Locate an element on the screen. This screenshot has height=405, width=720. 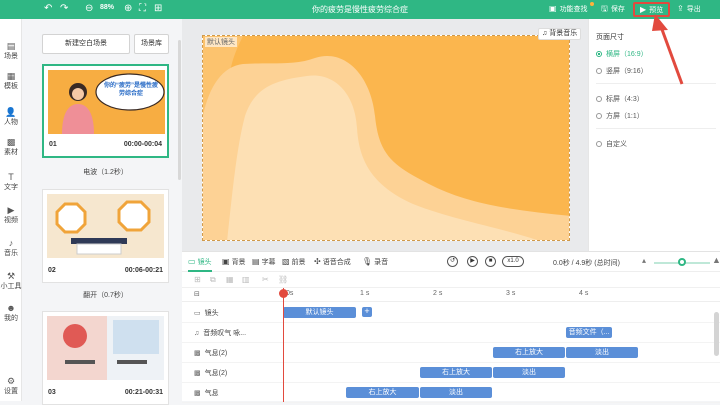
scene-02-illustration is located at coordinates (105, 226).